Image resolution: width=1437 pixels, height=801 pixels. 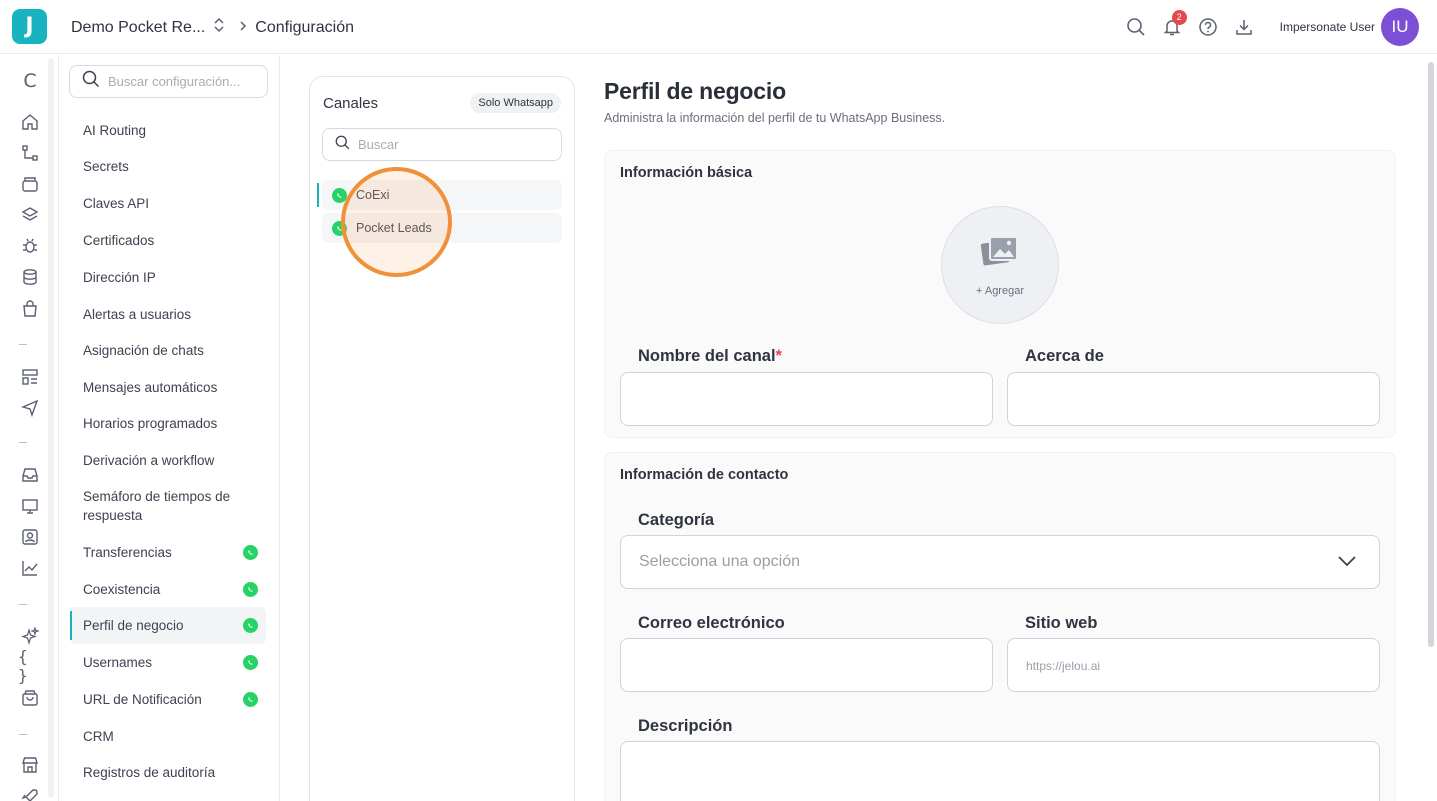 What do you see at coordinates (30, 153) in the screenshot?
I see `flow-icon` at bounding box center [30, 153].